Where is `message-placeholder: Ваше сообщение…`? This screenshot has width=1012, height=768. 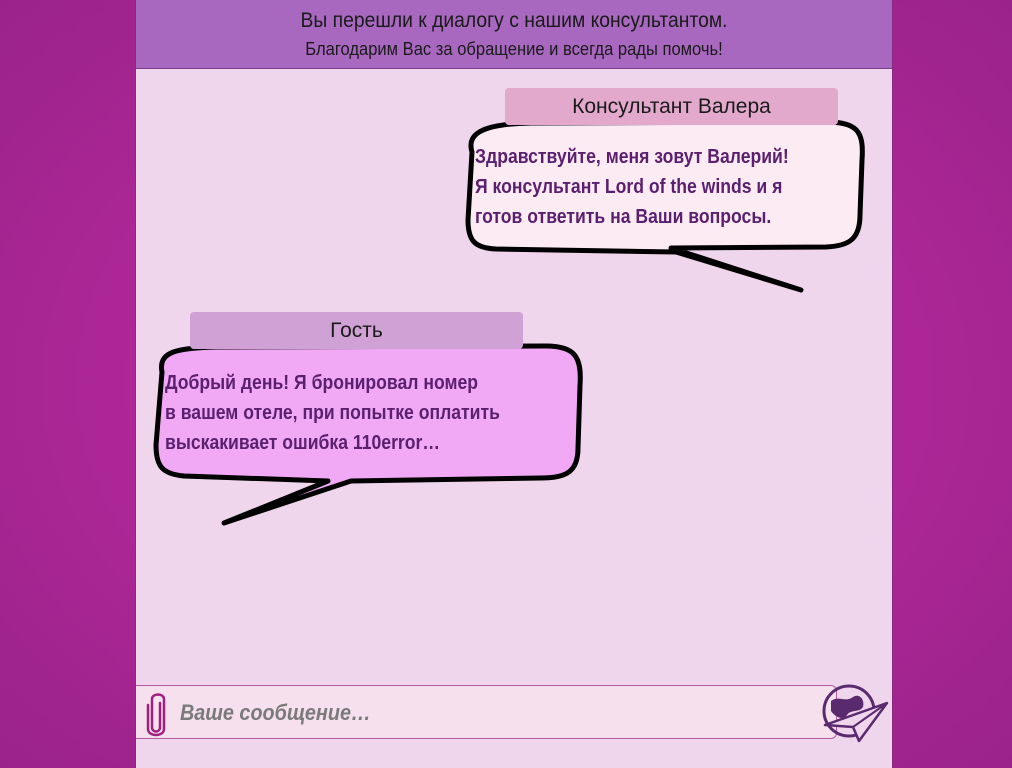 message-placeholder: Ваше сообщение… is located at coordinates (275, 712).